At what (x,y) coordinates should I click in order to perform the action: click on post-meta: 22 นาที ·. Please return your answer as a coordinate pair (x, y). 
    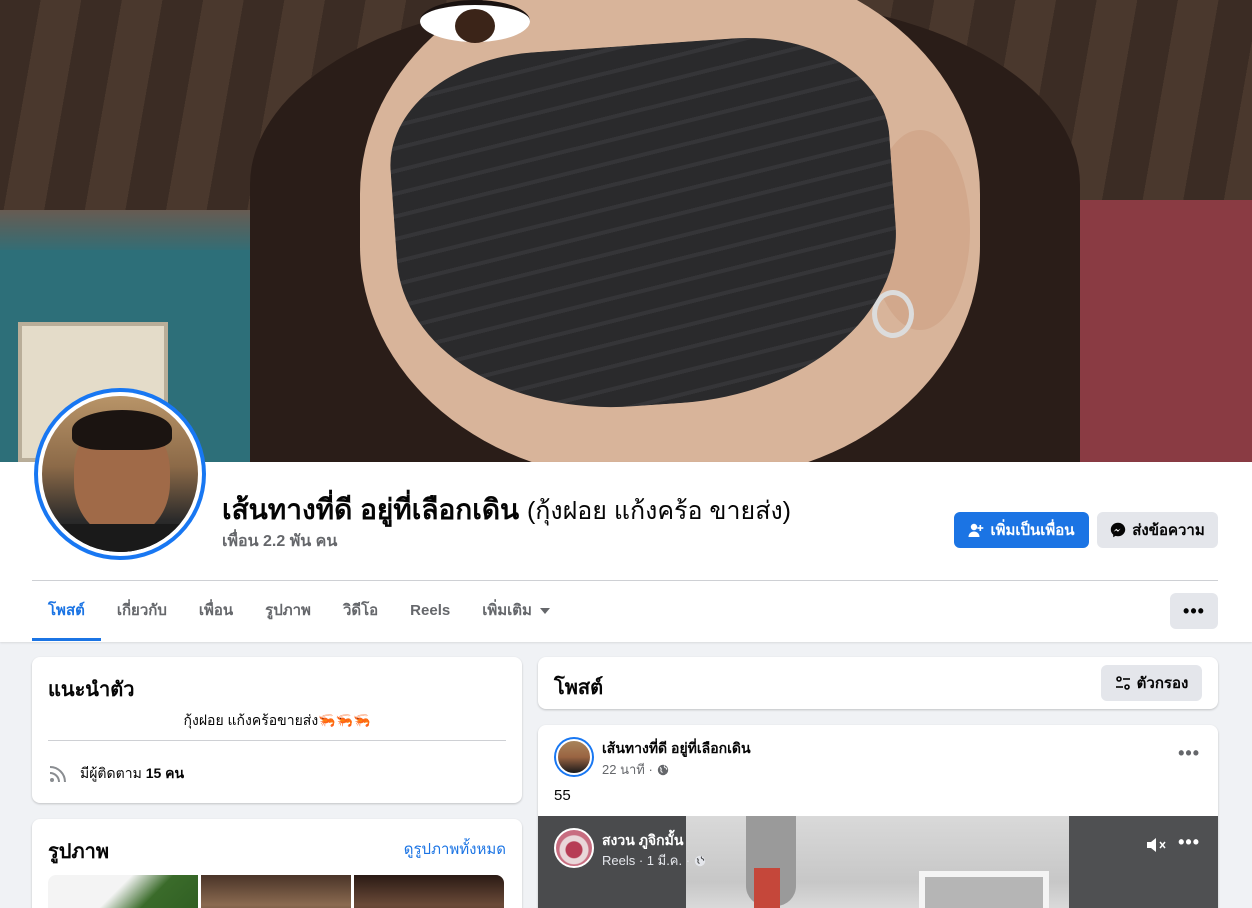
    Looking at the image, I should click on (635, 769).